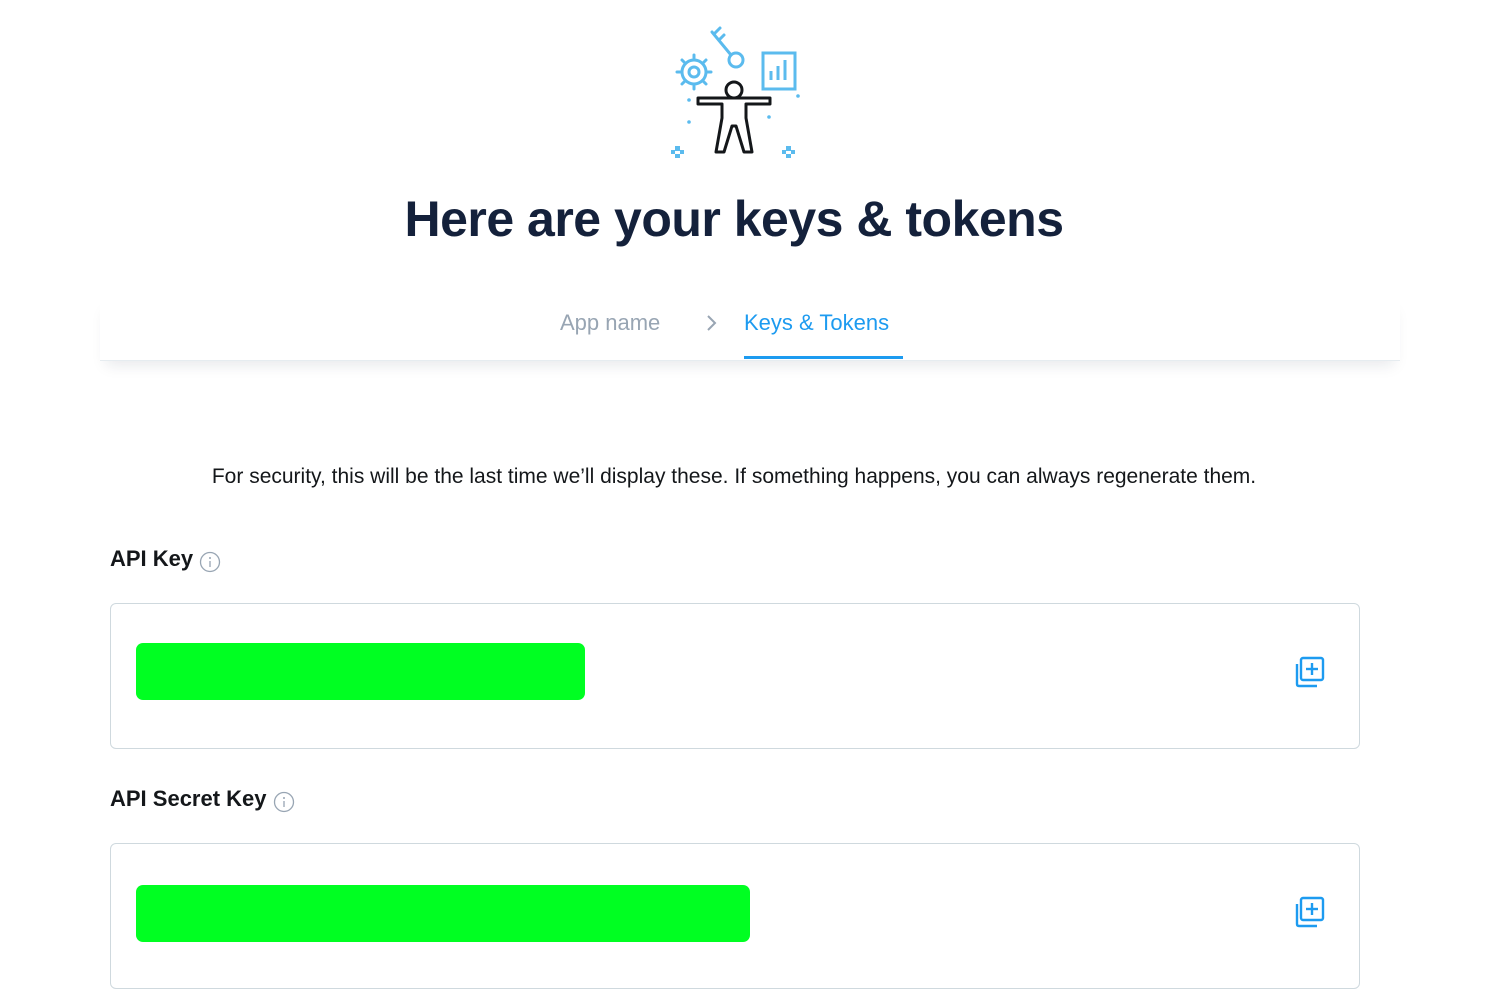  Describe the element at coordinates (823, 357) in the screenshot. I see `active-tab-indicator` at that location.